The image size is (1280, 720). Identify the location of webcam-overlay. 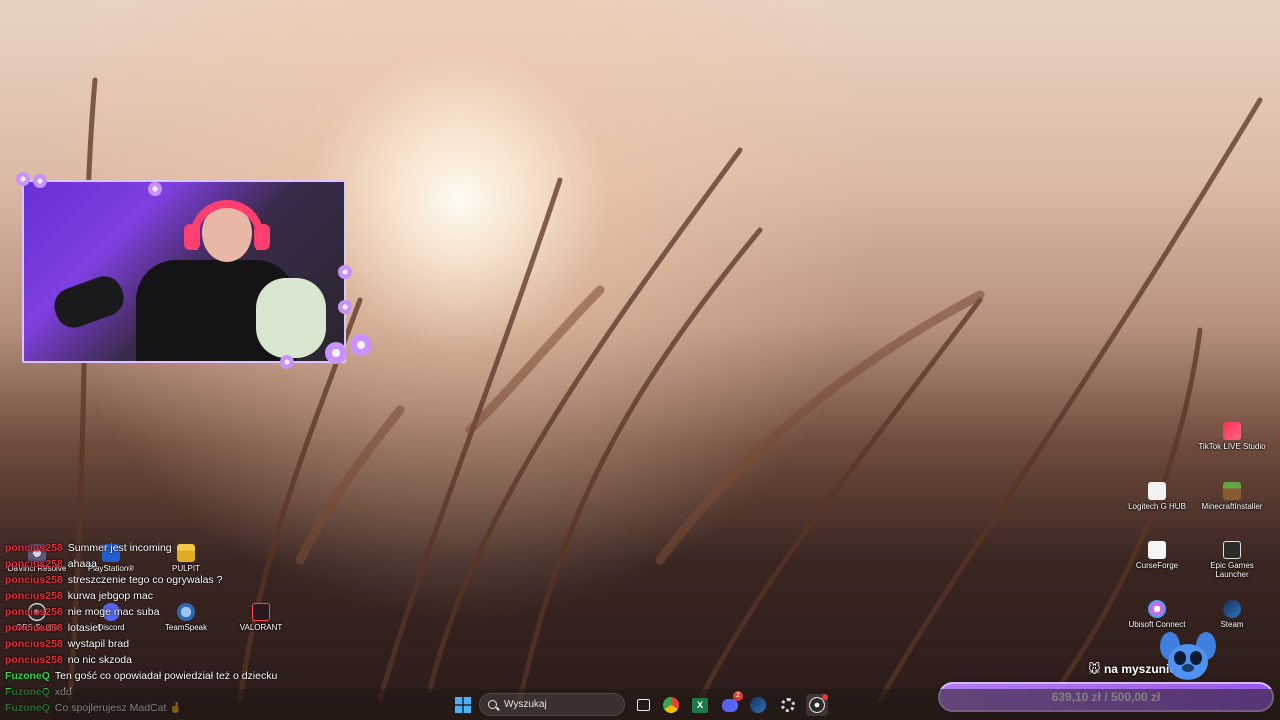
(184, 271).